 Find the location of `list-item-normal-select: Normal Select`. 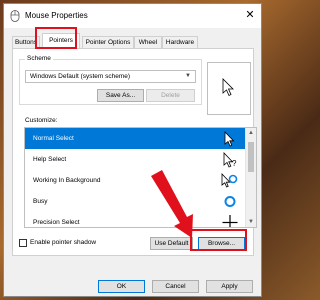

list-item-normal-select: Normal Select is located at coordinates (136, 138).